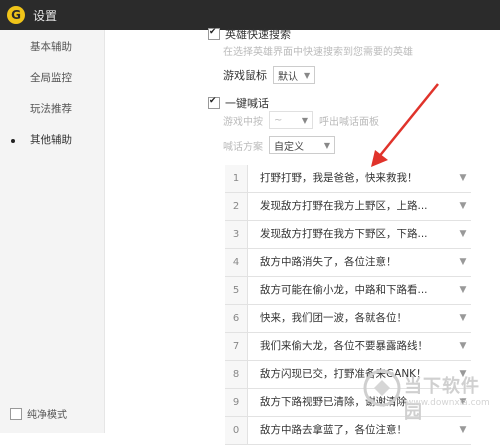  I want to click on watermark-url: www.downxia.com, so click(448, 403).